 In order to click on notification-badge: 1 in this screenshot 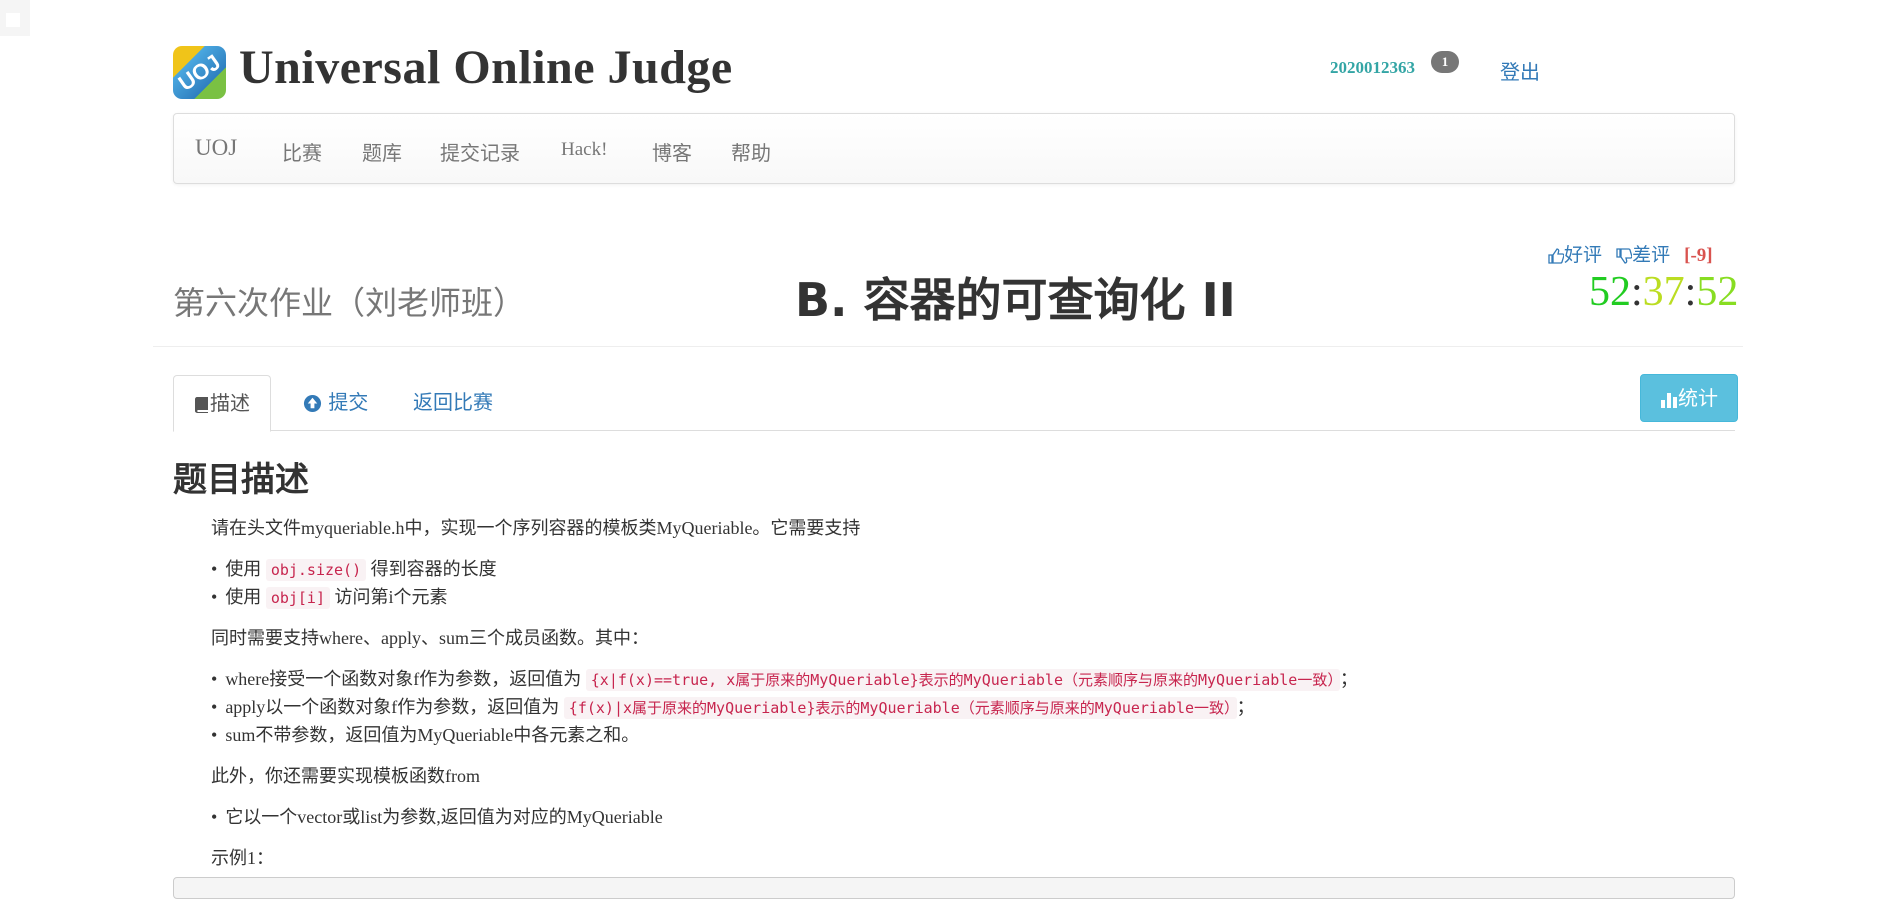, I will do `click(1445, 62)`.